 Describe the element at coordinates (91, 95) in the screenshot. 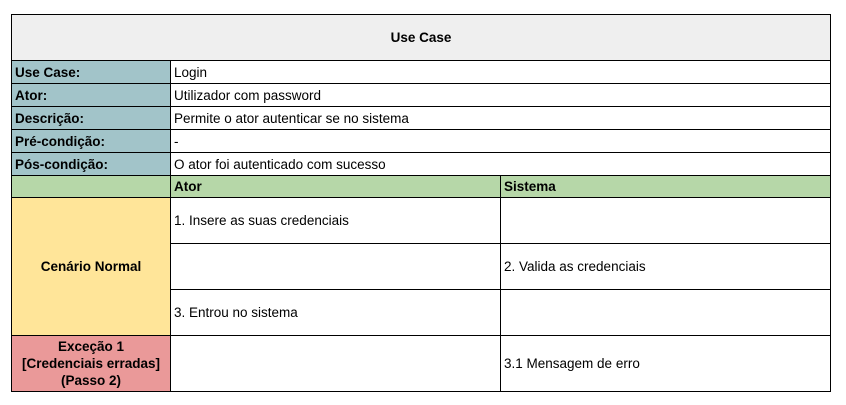

I see `field-label: Ator:` at that location.